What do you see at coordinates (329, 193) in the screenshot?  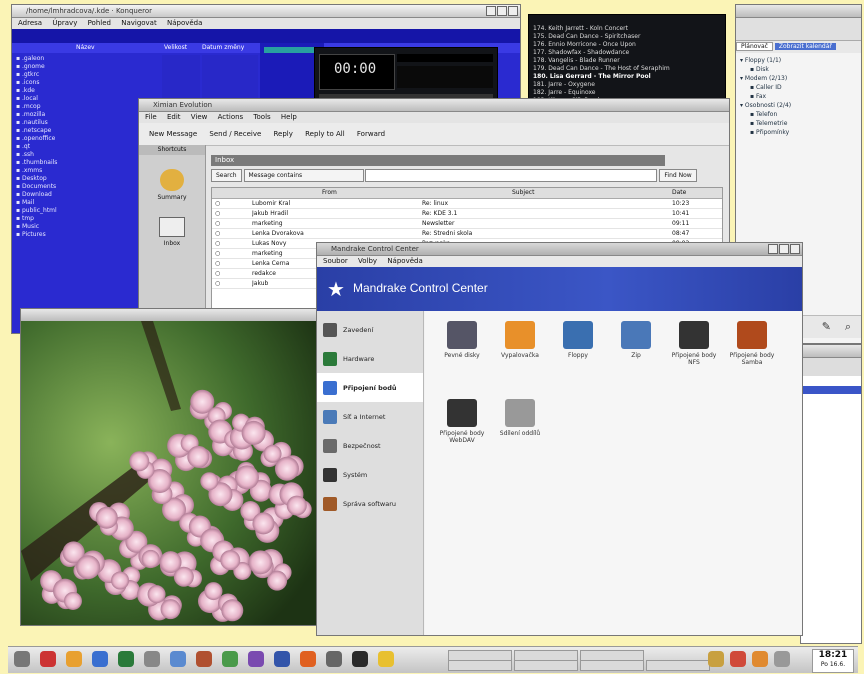 I see `col-from-header: From` at bounding box center [329, 193].